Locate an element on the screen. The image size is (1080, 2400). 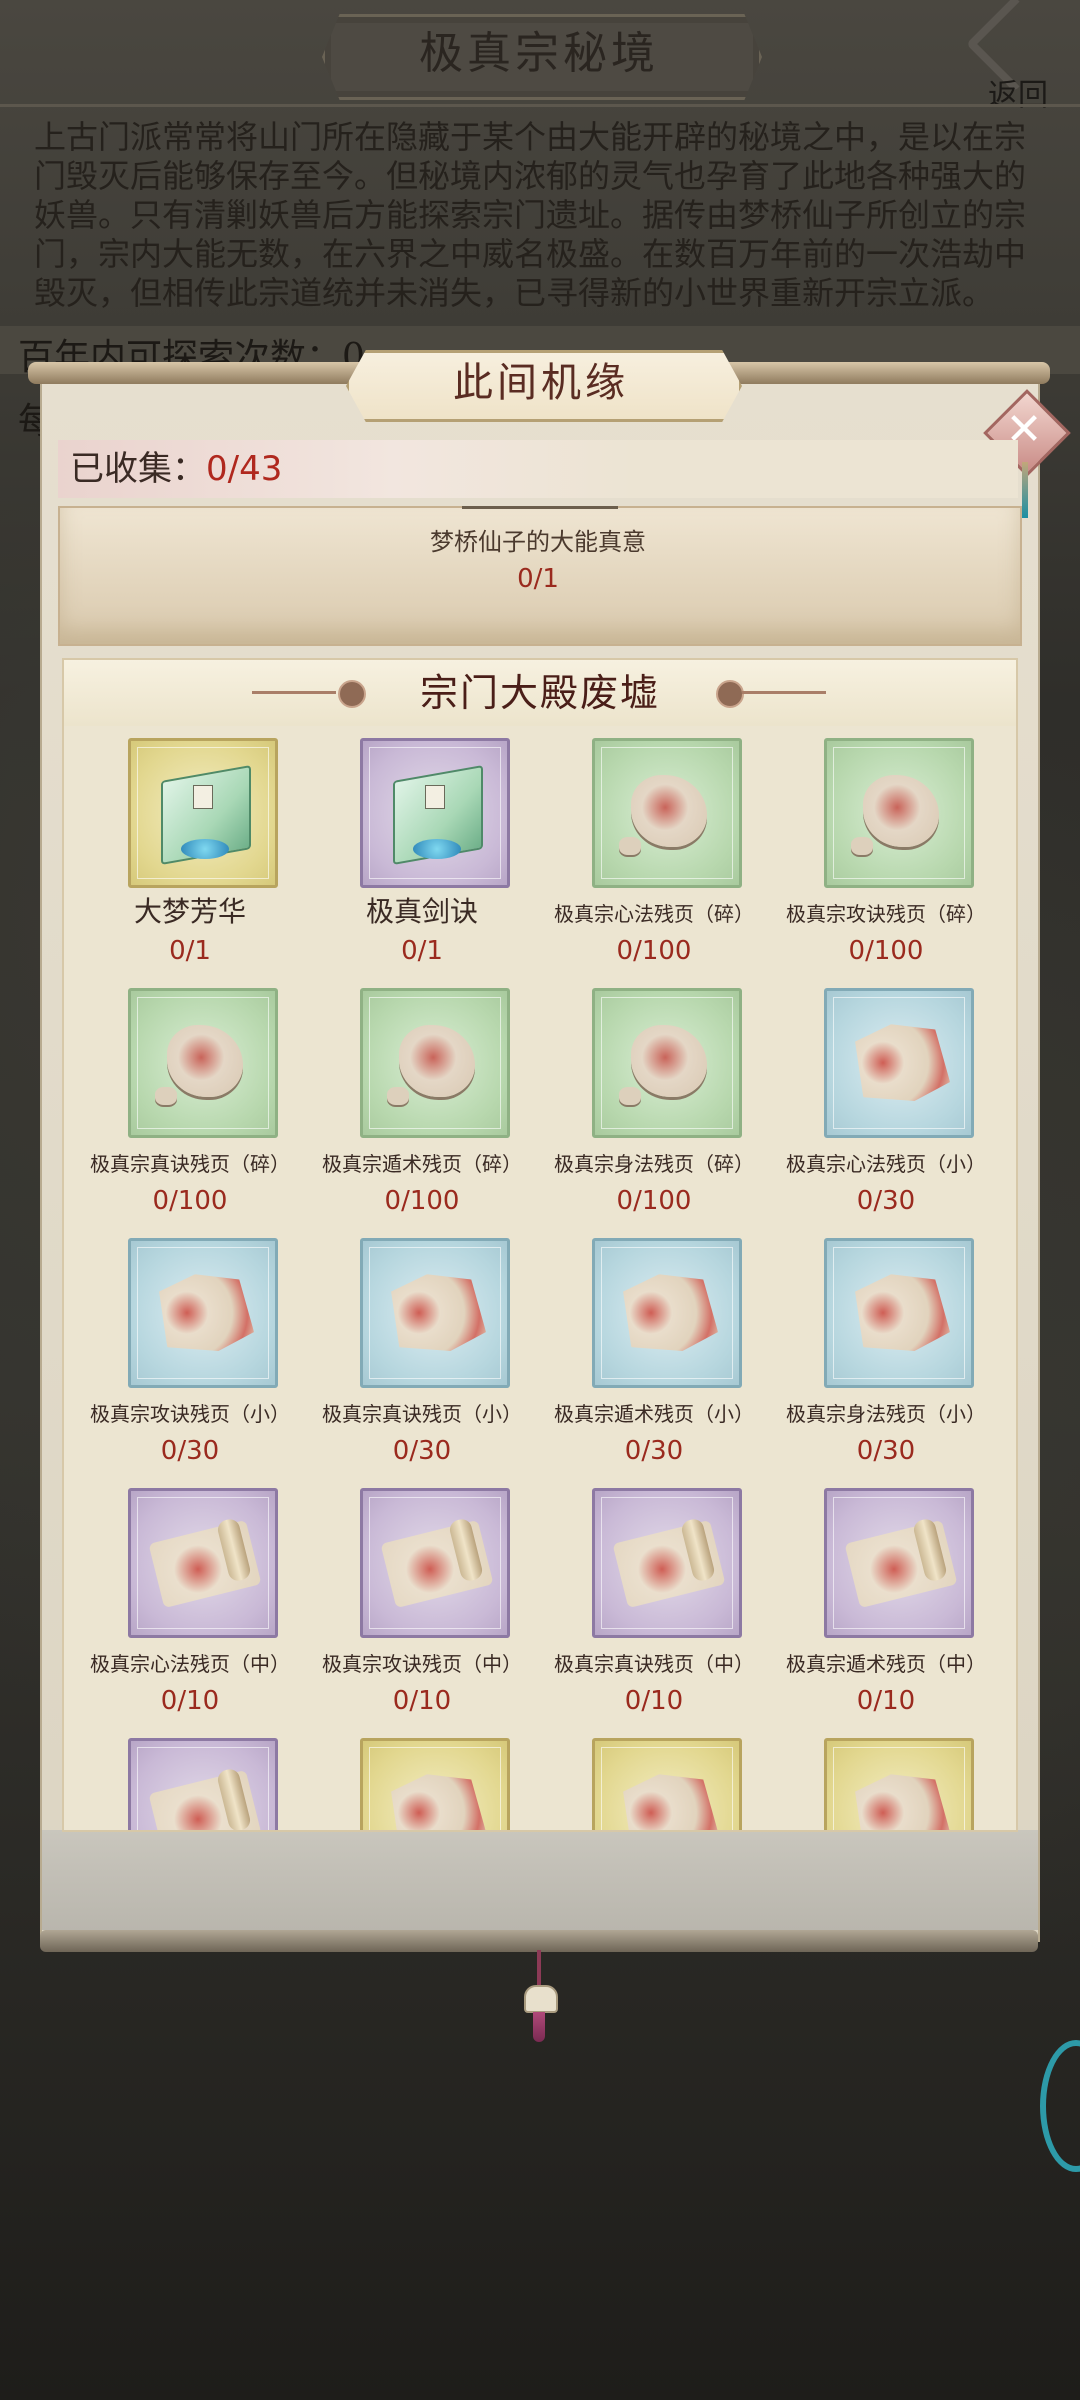
featured-reward-name: 梦桥仙子的大能真意 is located at coordinates (538, 542).